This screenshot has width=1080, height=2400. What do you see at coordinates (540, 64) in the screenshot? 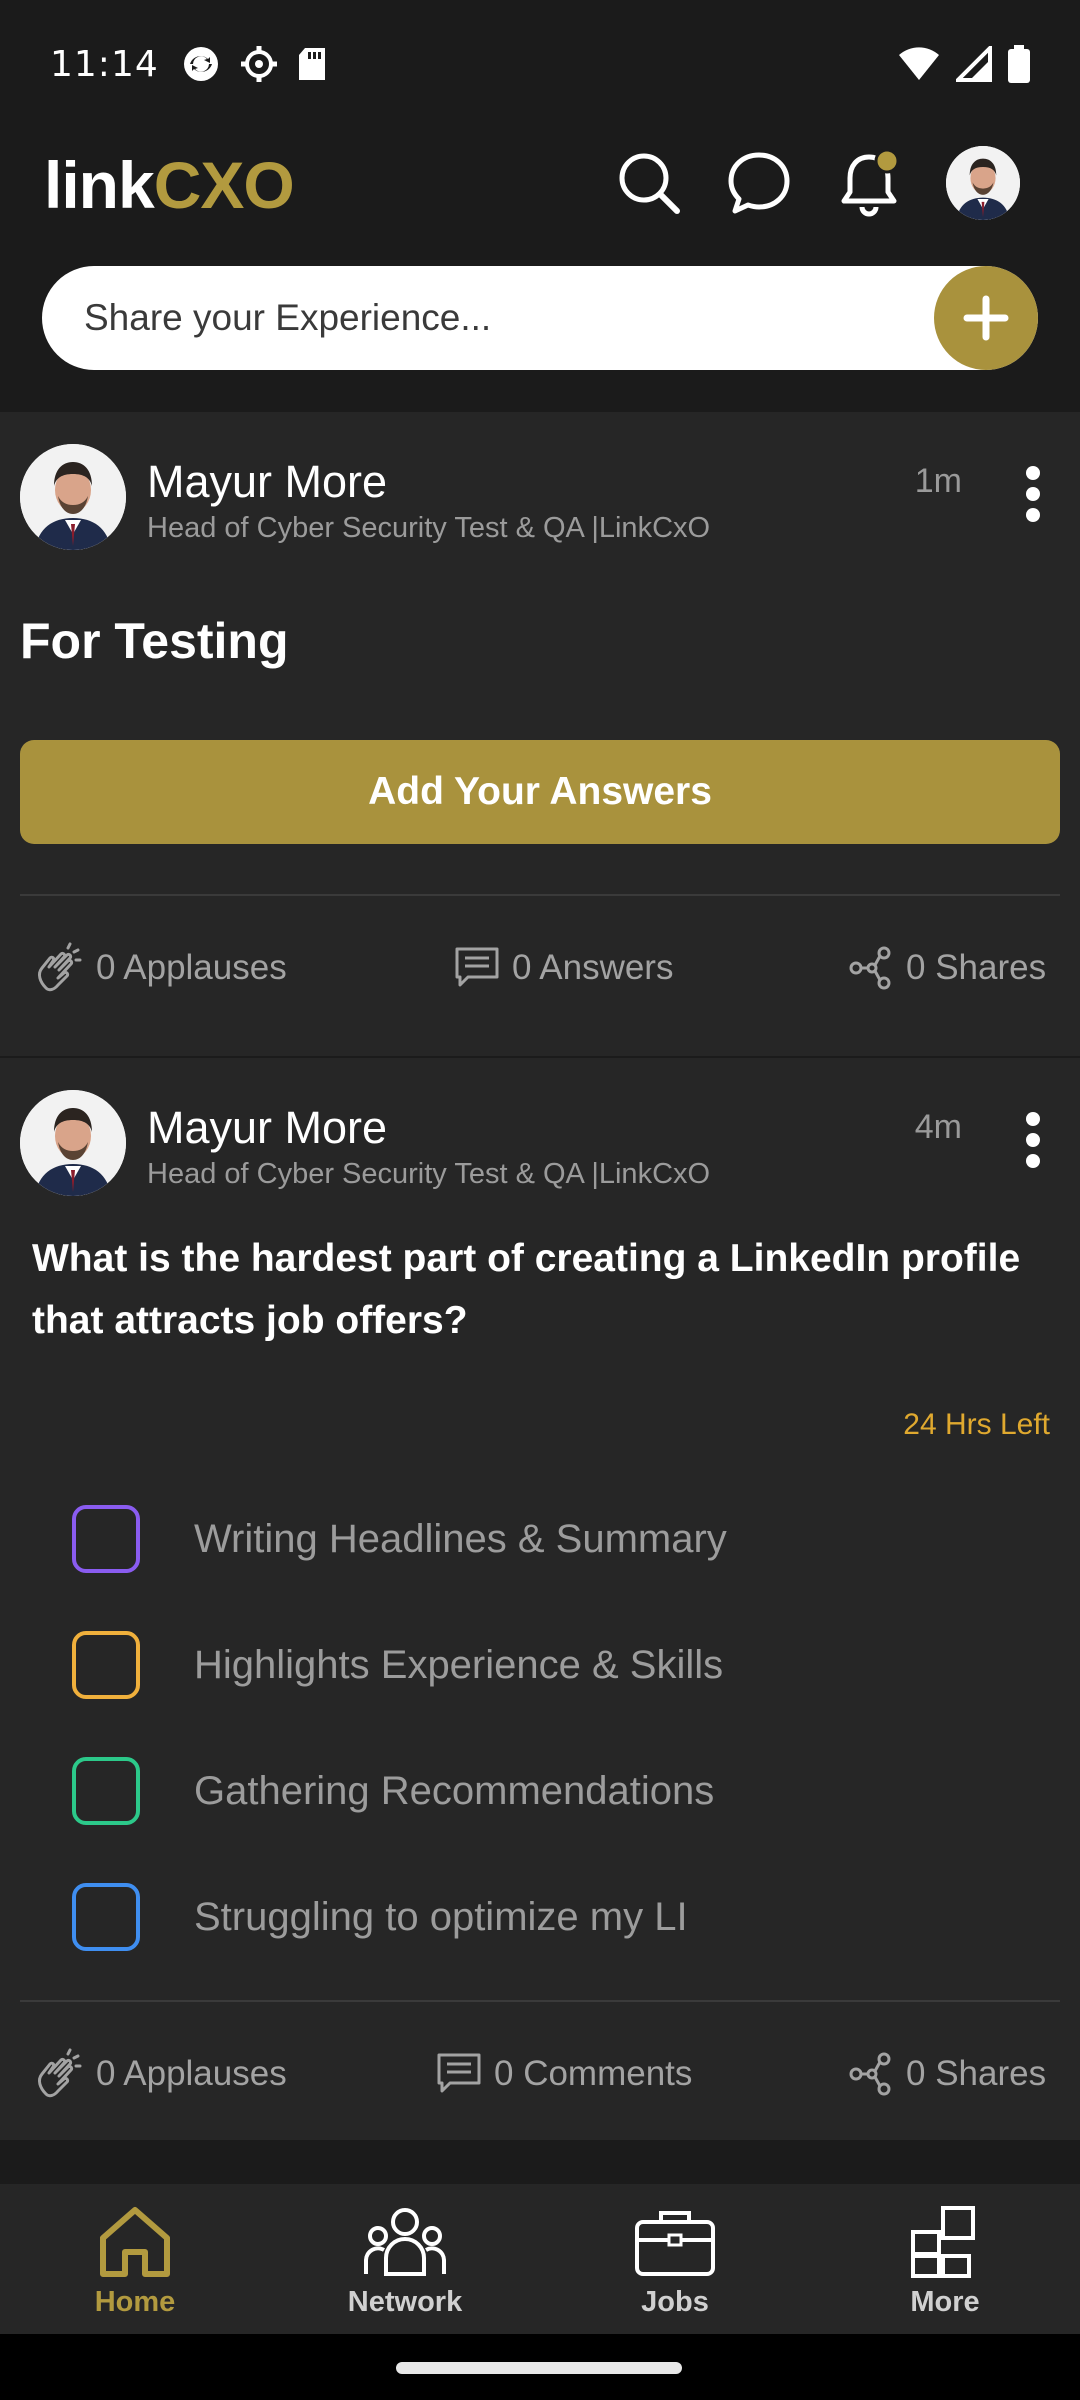
I see `status-bar: 11:14` at bounding box center [540, 64].